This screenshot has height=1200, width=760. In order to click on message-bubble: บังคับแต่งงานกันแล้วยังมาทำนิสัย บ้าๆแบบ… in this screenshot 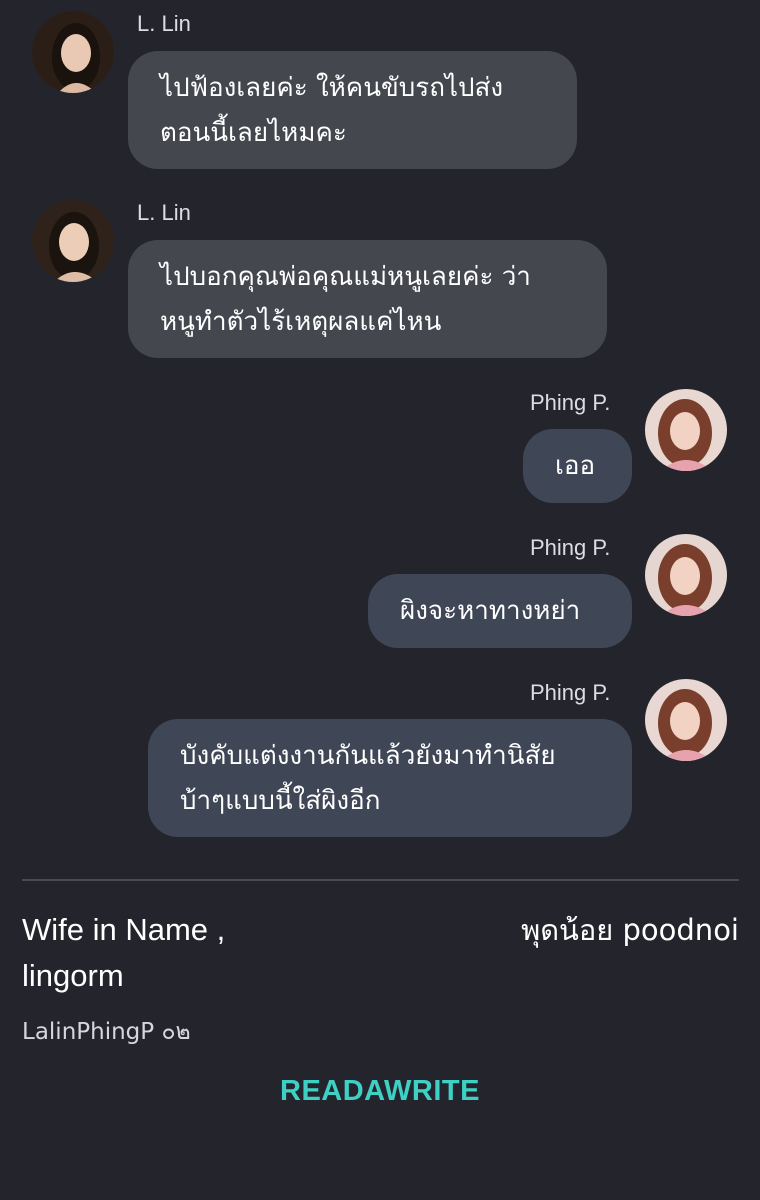, I will do `click(390, 778)`.